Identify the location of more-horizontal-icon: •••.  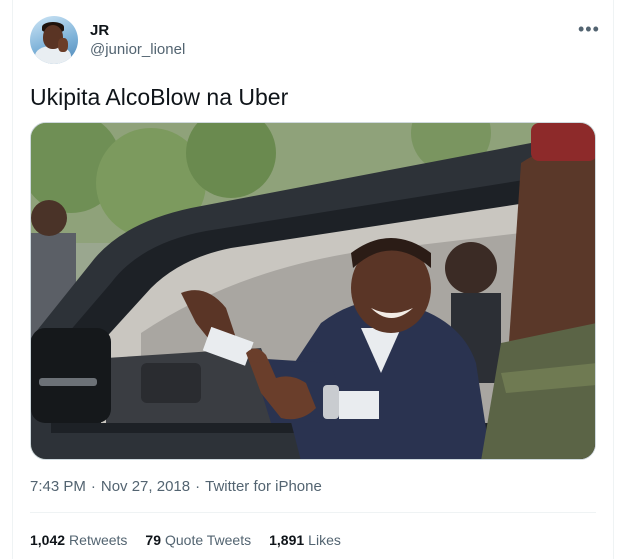
(589, 29).